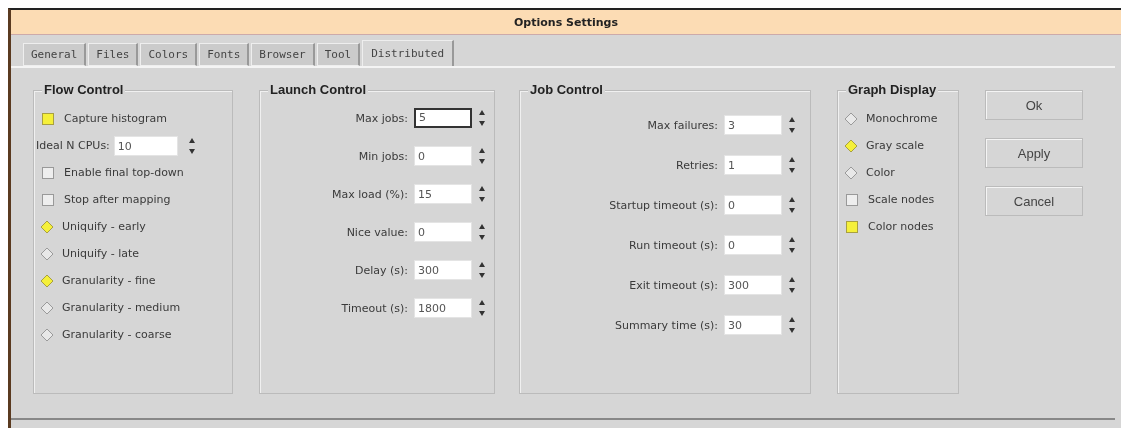 The image size is (1129, 430). I want to click on option-label: Granularity - medium, so click(121, 307).